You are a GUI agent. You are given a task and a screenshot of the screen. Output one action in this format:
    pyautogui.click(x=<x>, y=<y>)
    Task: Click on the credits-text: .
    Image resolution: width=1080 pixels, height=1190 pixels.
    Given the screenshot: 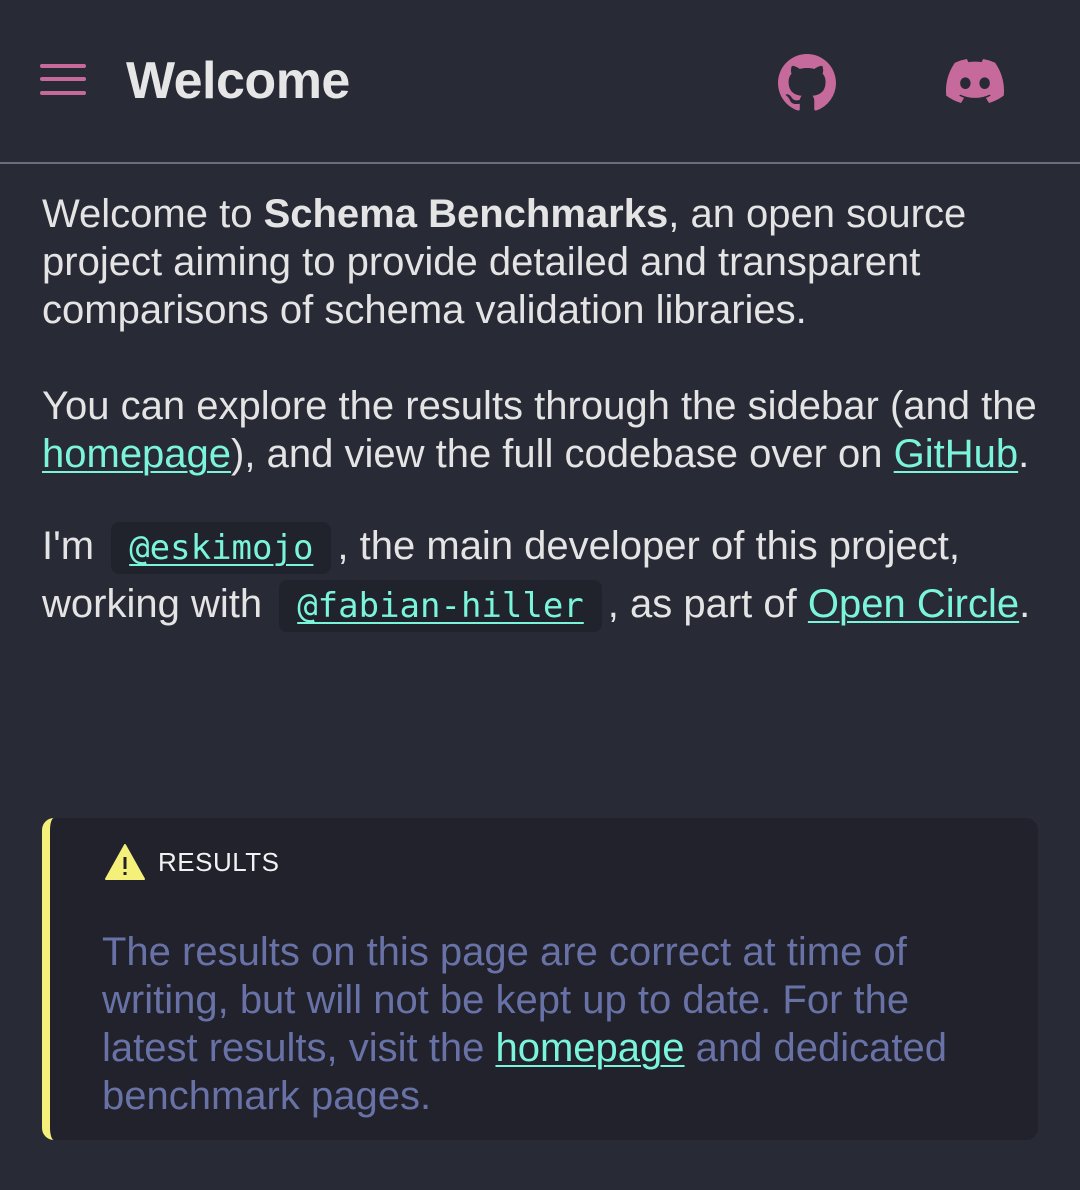 What is the action you would take?
    pyautogui.click(x=1025, y=604)
    